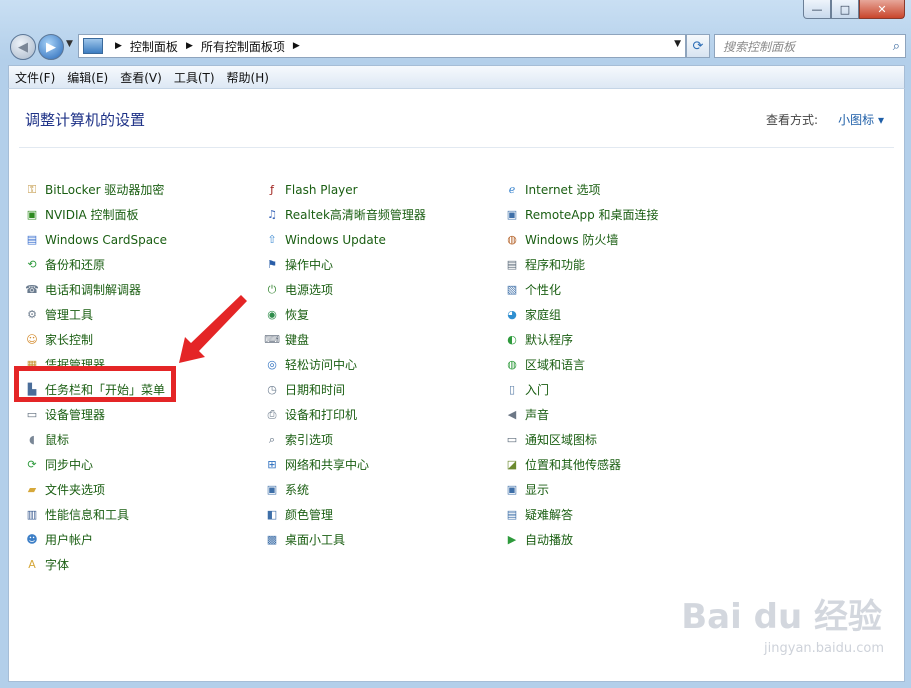  Describe the element at coordinates (335, 239) in the screenshot. I see `control-panel-item-label: Windows Update` at that location.